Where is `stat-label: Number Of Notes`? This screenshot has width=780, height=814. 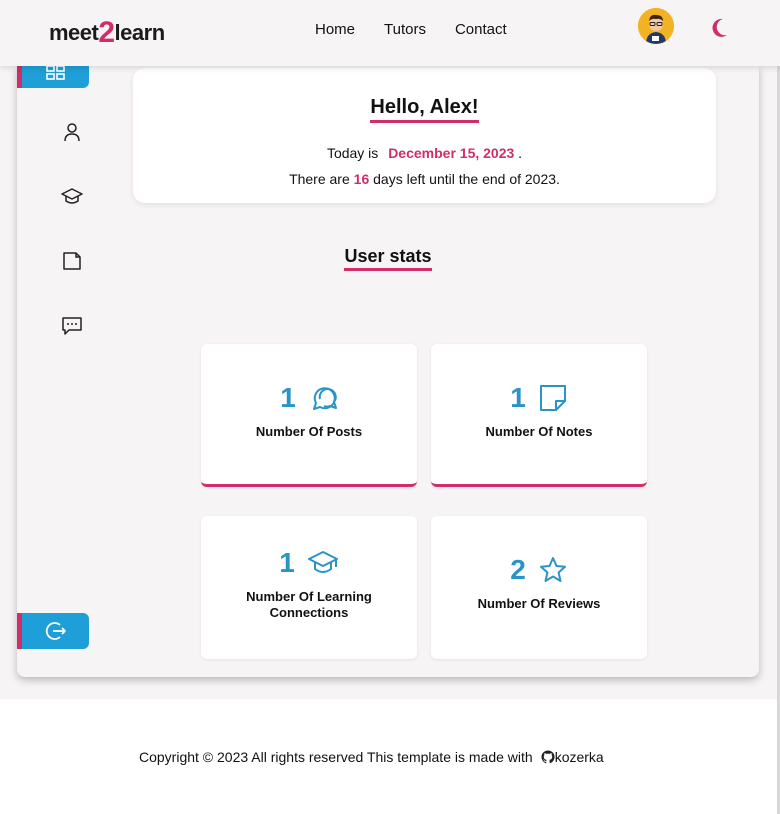
stat-label: Number Of Notes is located at coordinates (539, 431).